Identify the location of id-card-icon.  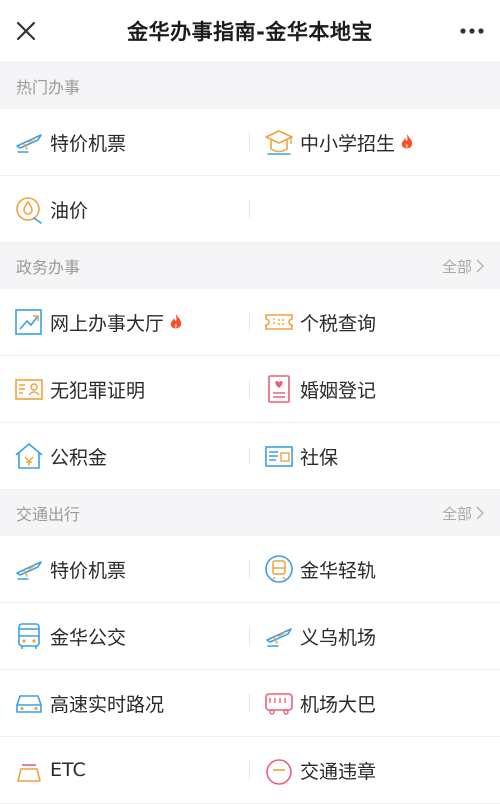
(29, 389).